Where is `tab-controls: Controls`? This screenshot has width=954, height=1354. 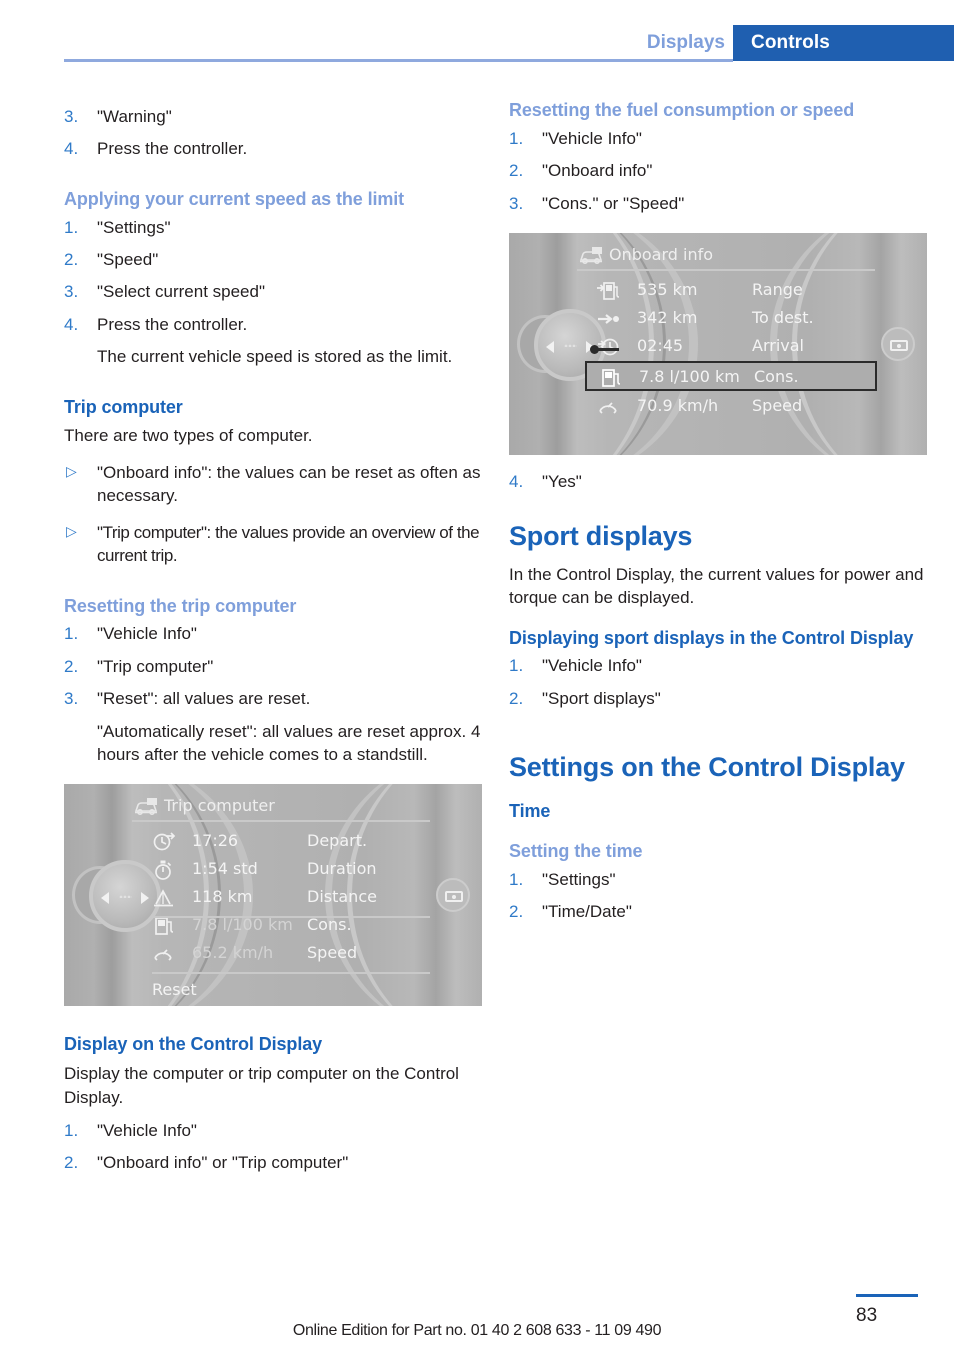
tab-controls: Controls is located at coordinates (843, 43).